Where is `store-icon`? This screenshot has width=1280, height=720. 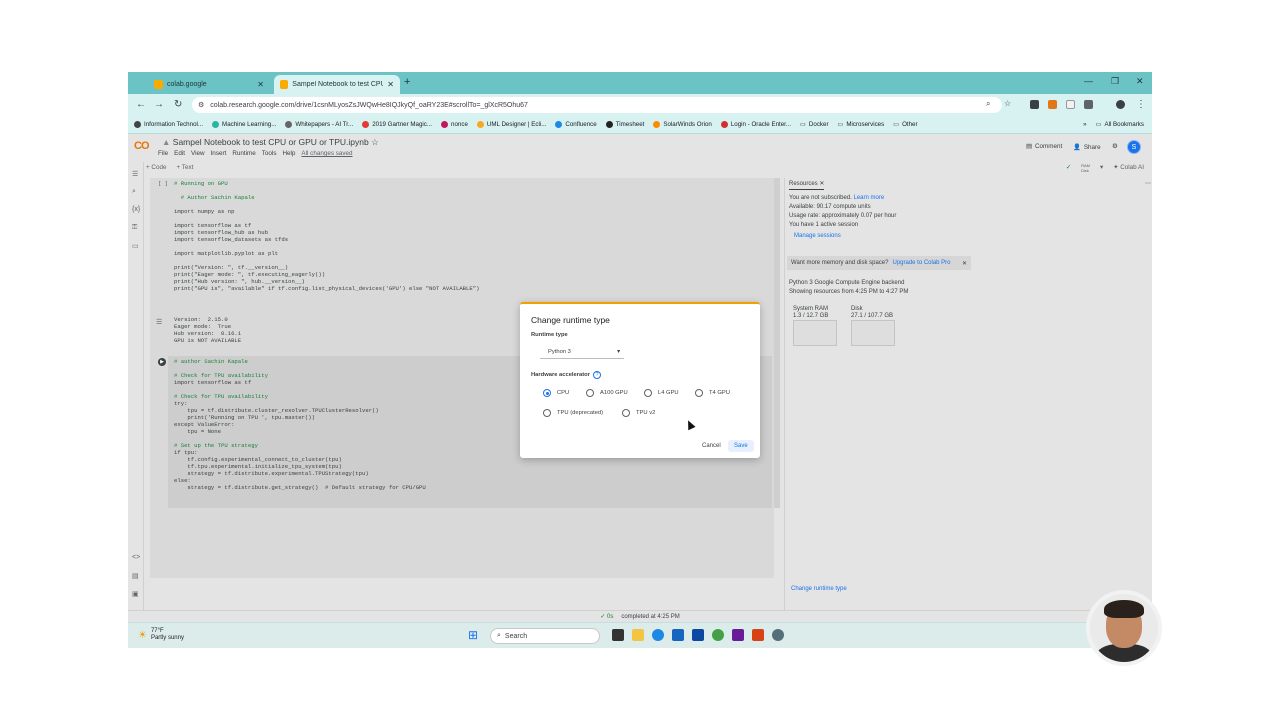
store-icon is located at coordinates (698, 635).